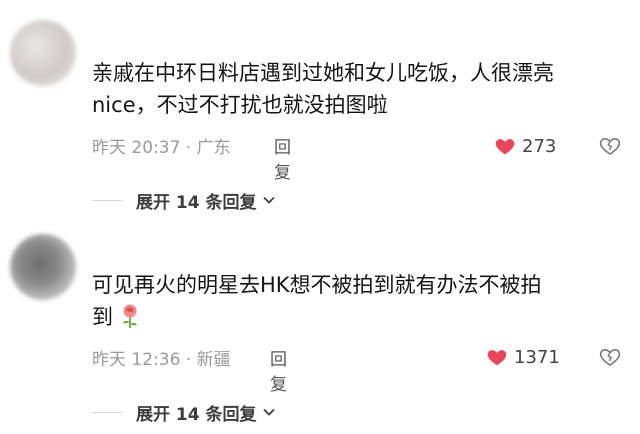  I want to click on comment-text-line: 可见再火的明星去HK想不被拍到就有办法不被拍, so click(317, 285).